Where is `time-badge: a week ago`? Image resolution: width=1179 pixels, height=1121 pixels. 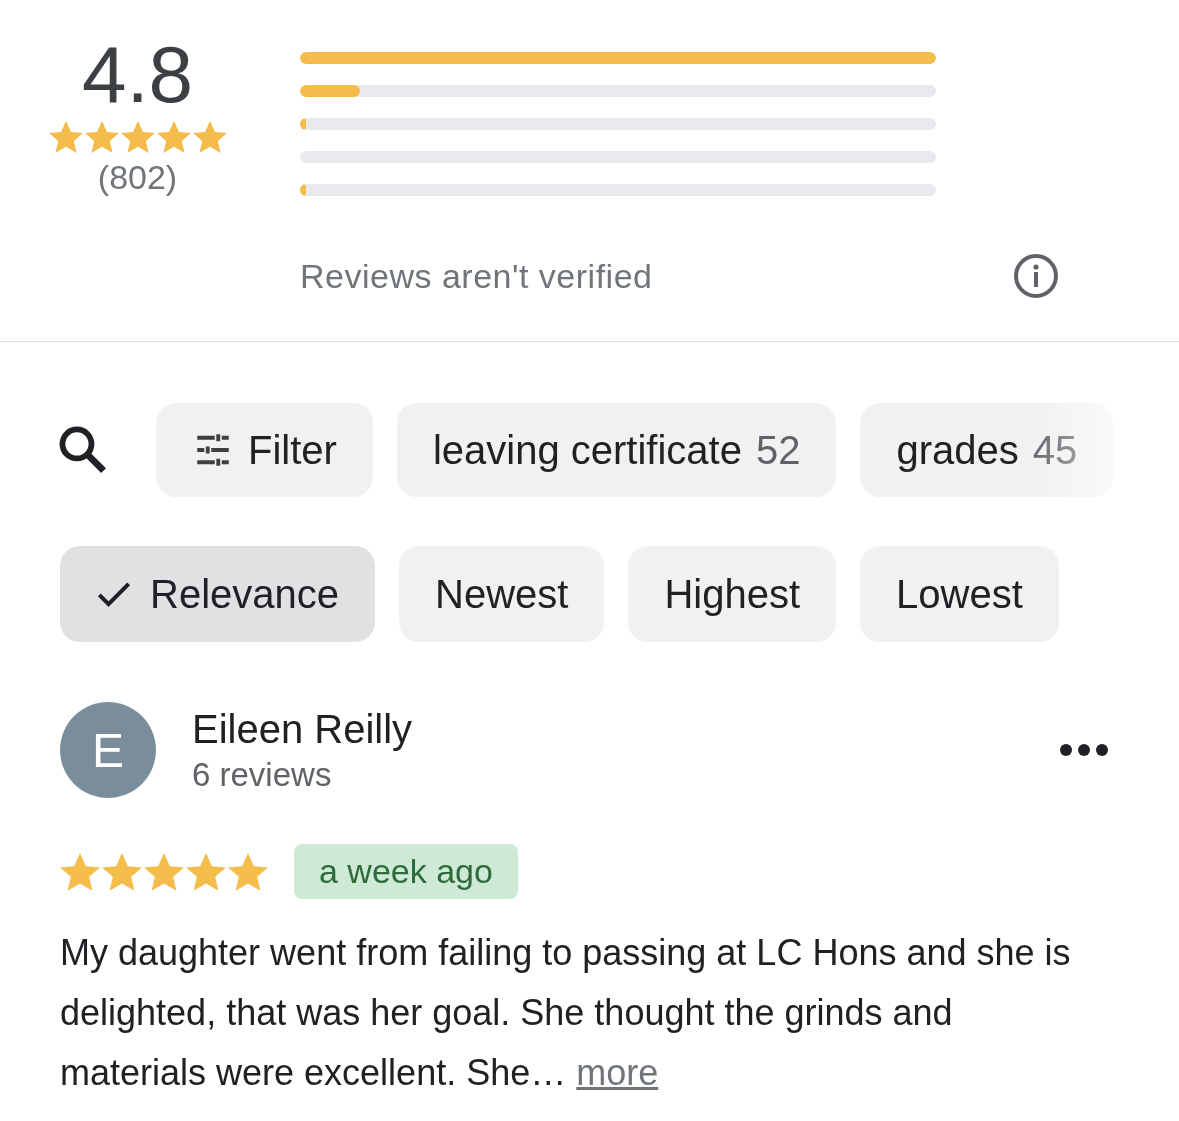 time-badge: a week ago is located at coordinates (406, 871).